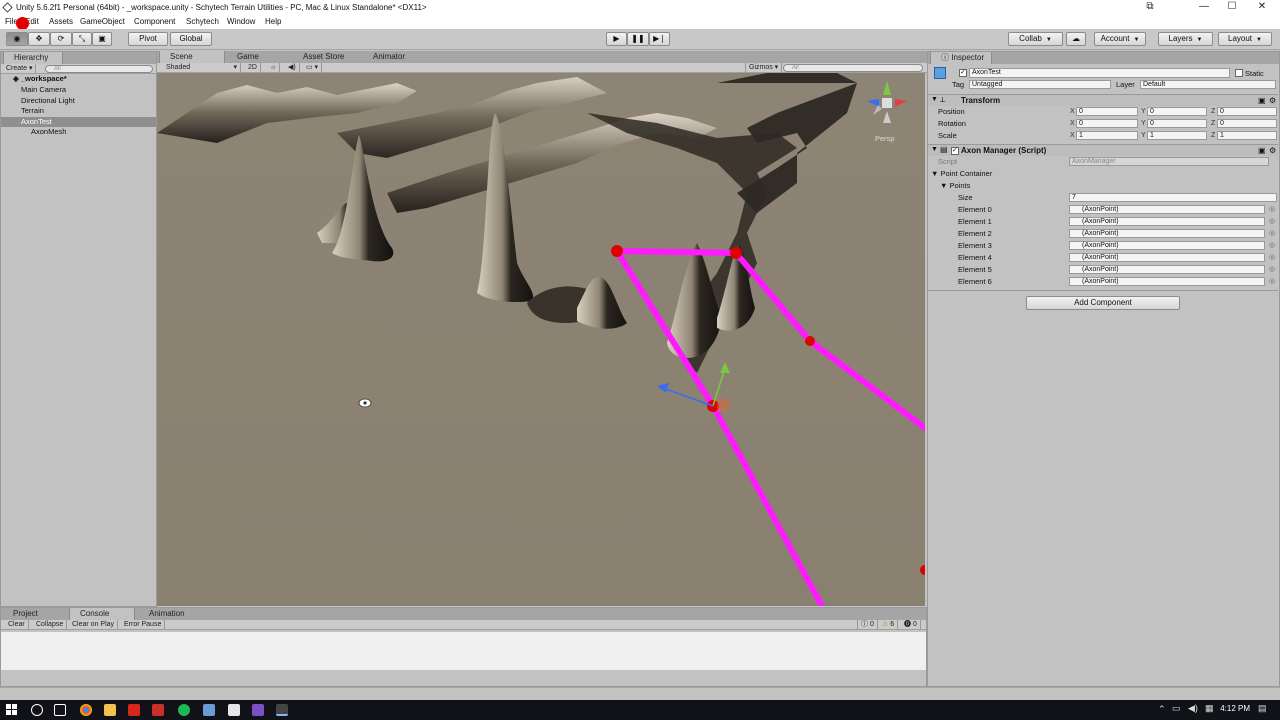  What do you see at coordinates (1193, 708) in the screenshot?
I see `volume-icon: ◀)` at bounding box center [1193, 708].